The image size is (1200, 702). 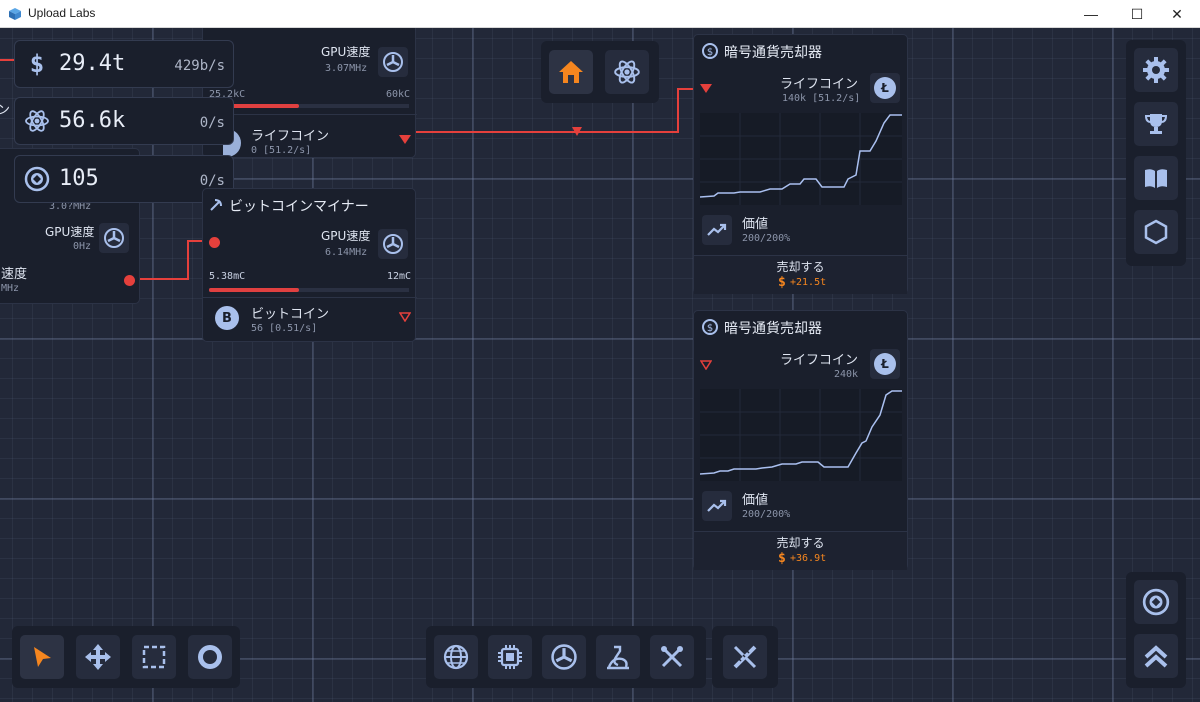 I want to click on output-port, so click(x=129, y=280).